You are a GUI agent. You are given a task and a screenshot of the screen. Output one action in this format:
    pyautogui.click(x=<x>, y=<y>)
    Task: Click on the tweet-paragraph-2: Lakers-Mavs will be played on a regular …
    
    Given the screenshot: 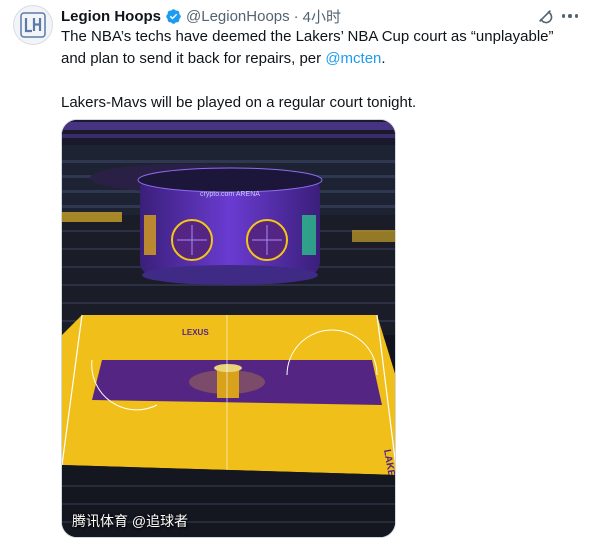 What is the action you would take?
    pyautogui.click(x=239, y=102)
    